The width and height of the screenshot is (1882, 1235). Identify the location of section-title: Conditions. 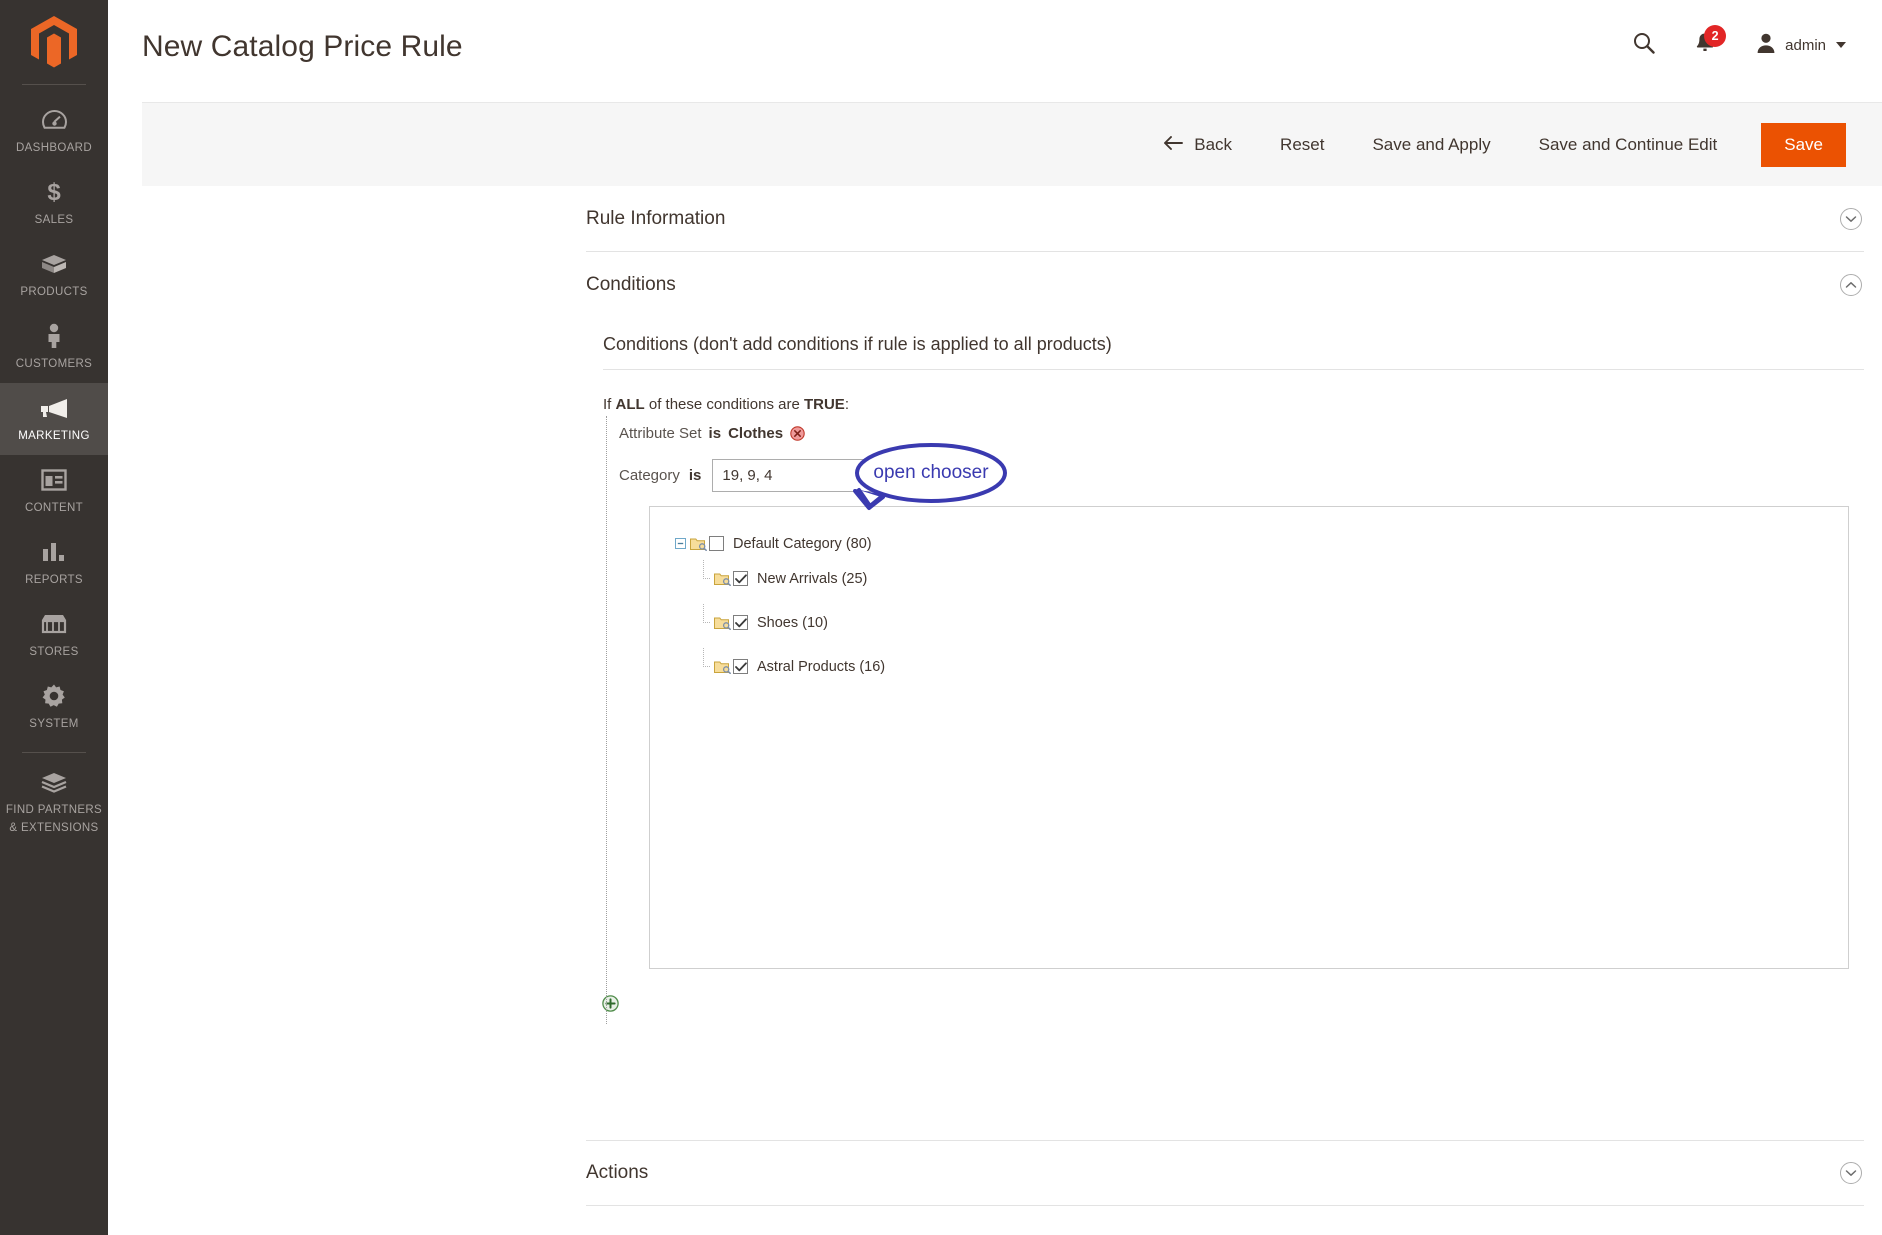
(631, 284).